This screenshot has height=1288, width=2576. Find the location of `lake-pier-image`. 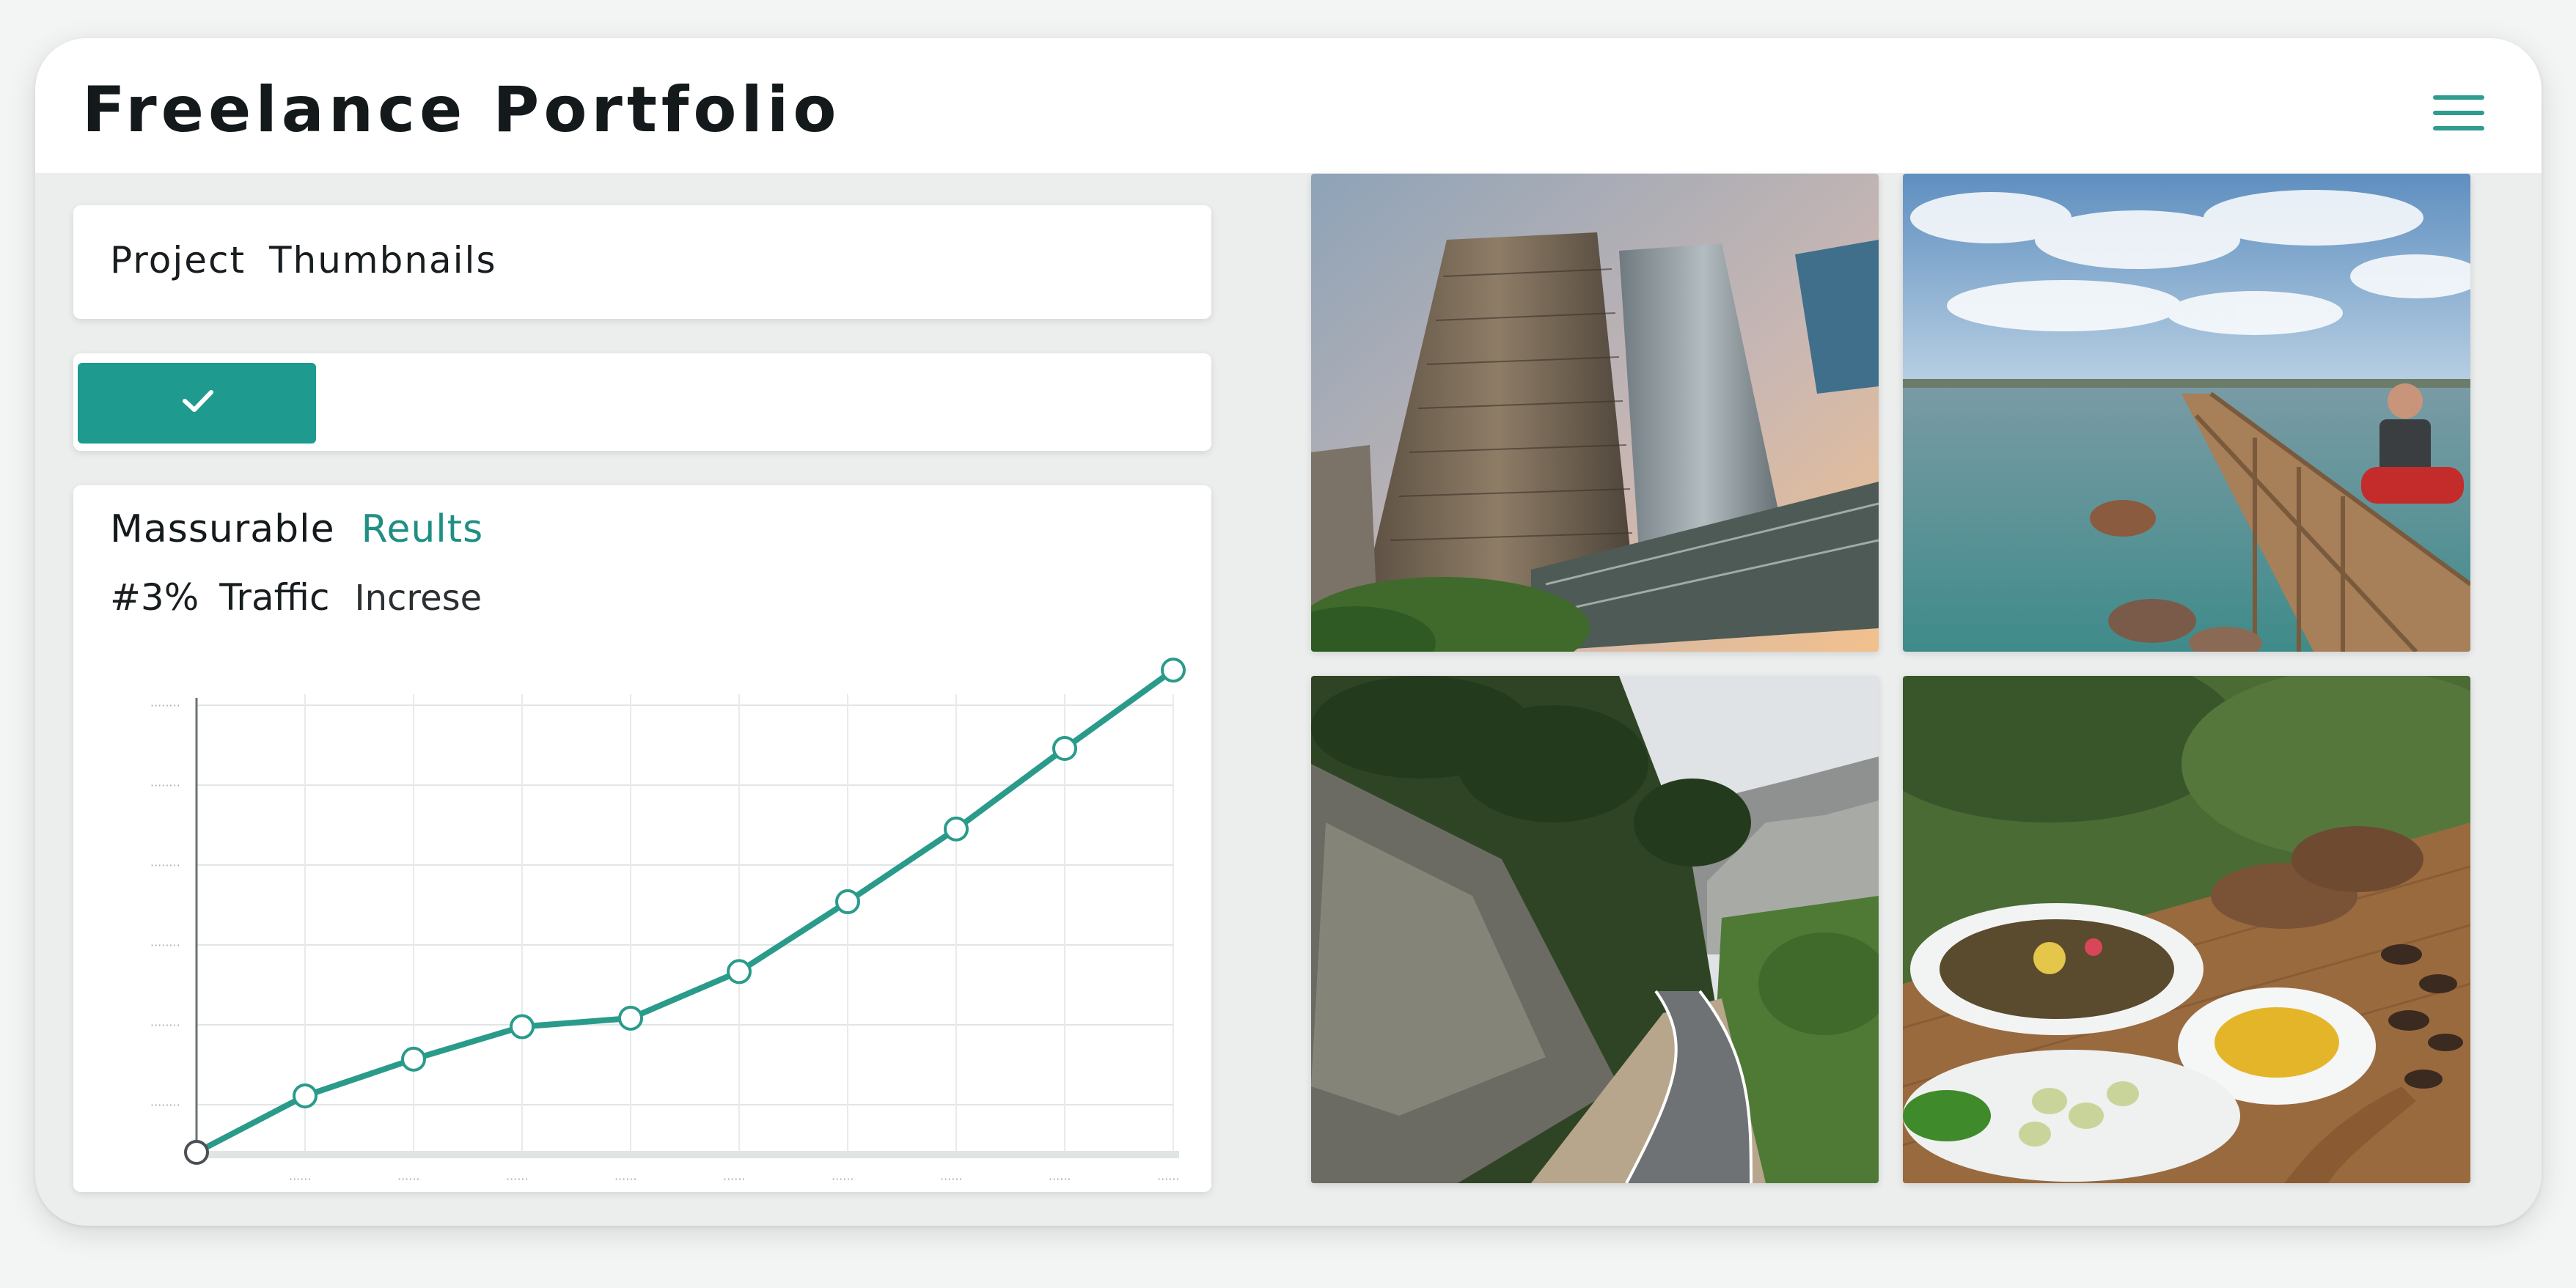

lake-pier-image is located at coordinates (2187, 413).